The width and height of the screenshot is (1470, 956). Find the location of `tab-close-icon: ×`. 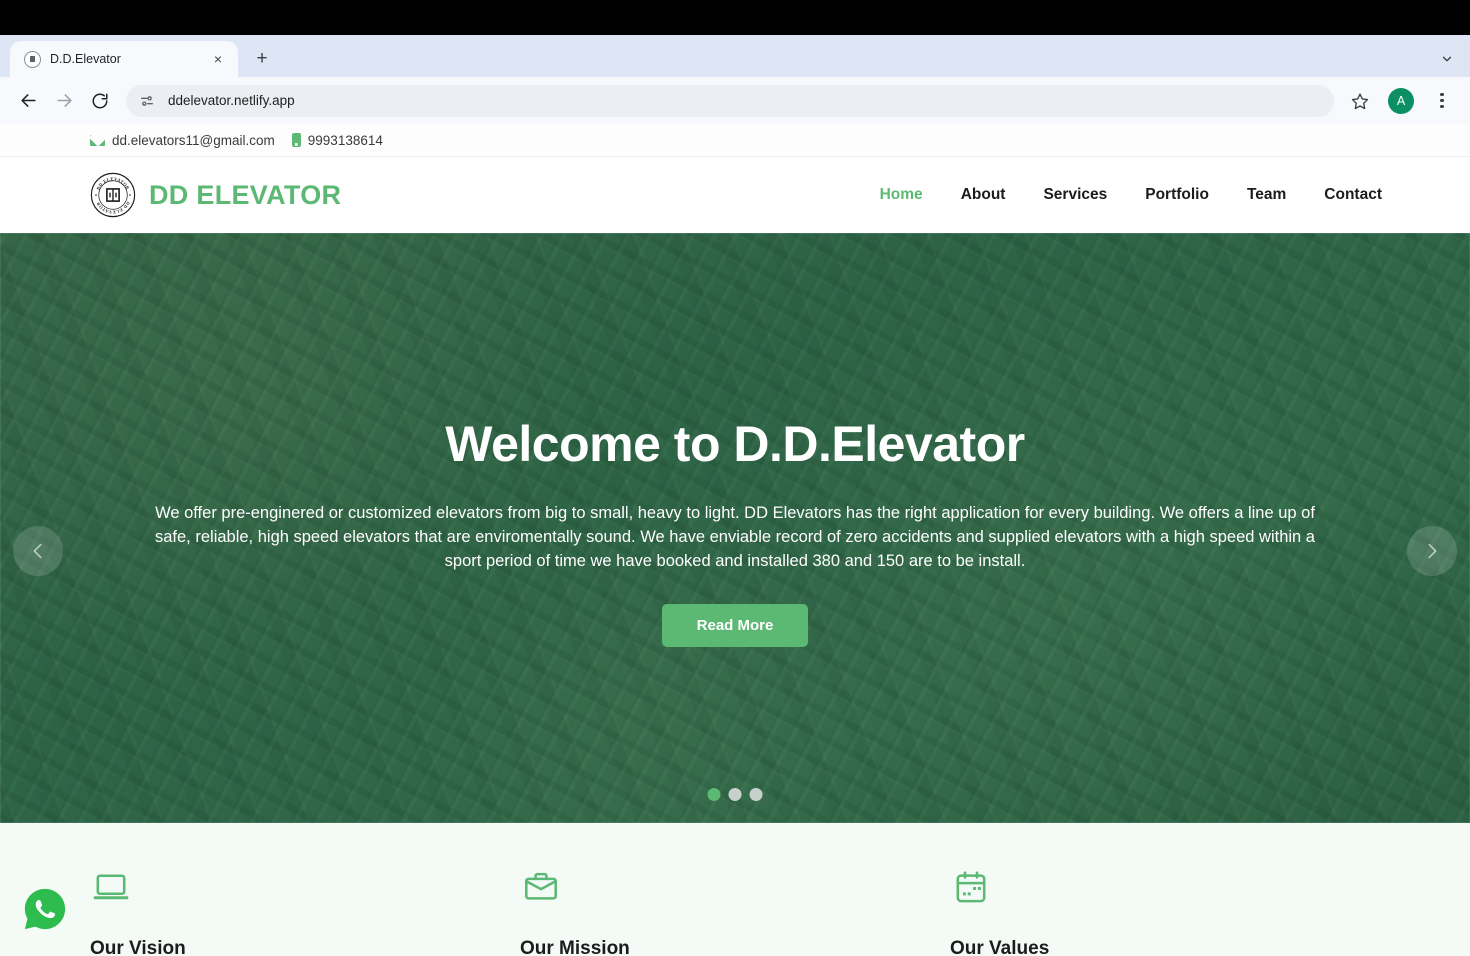

tab-close-icon: × is located at coordinates (218, 59).